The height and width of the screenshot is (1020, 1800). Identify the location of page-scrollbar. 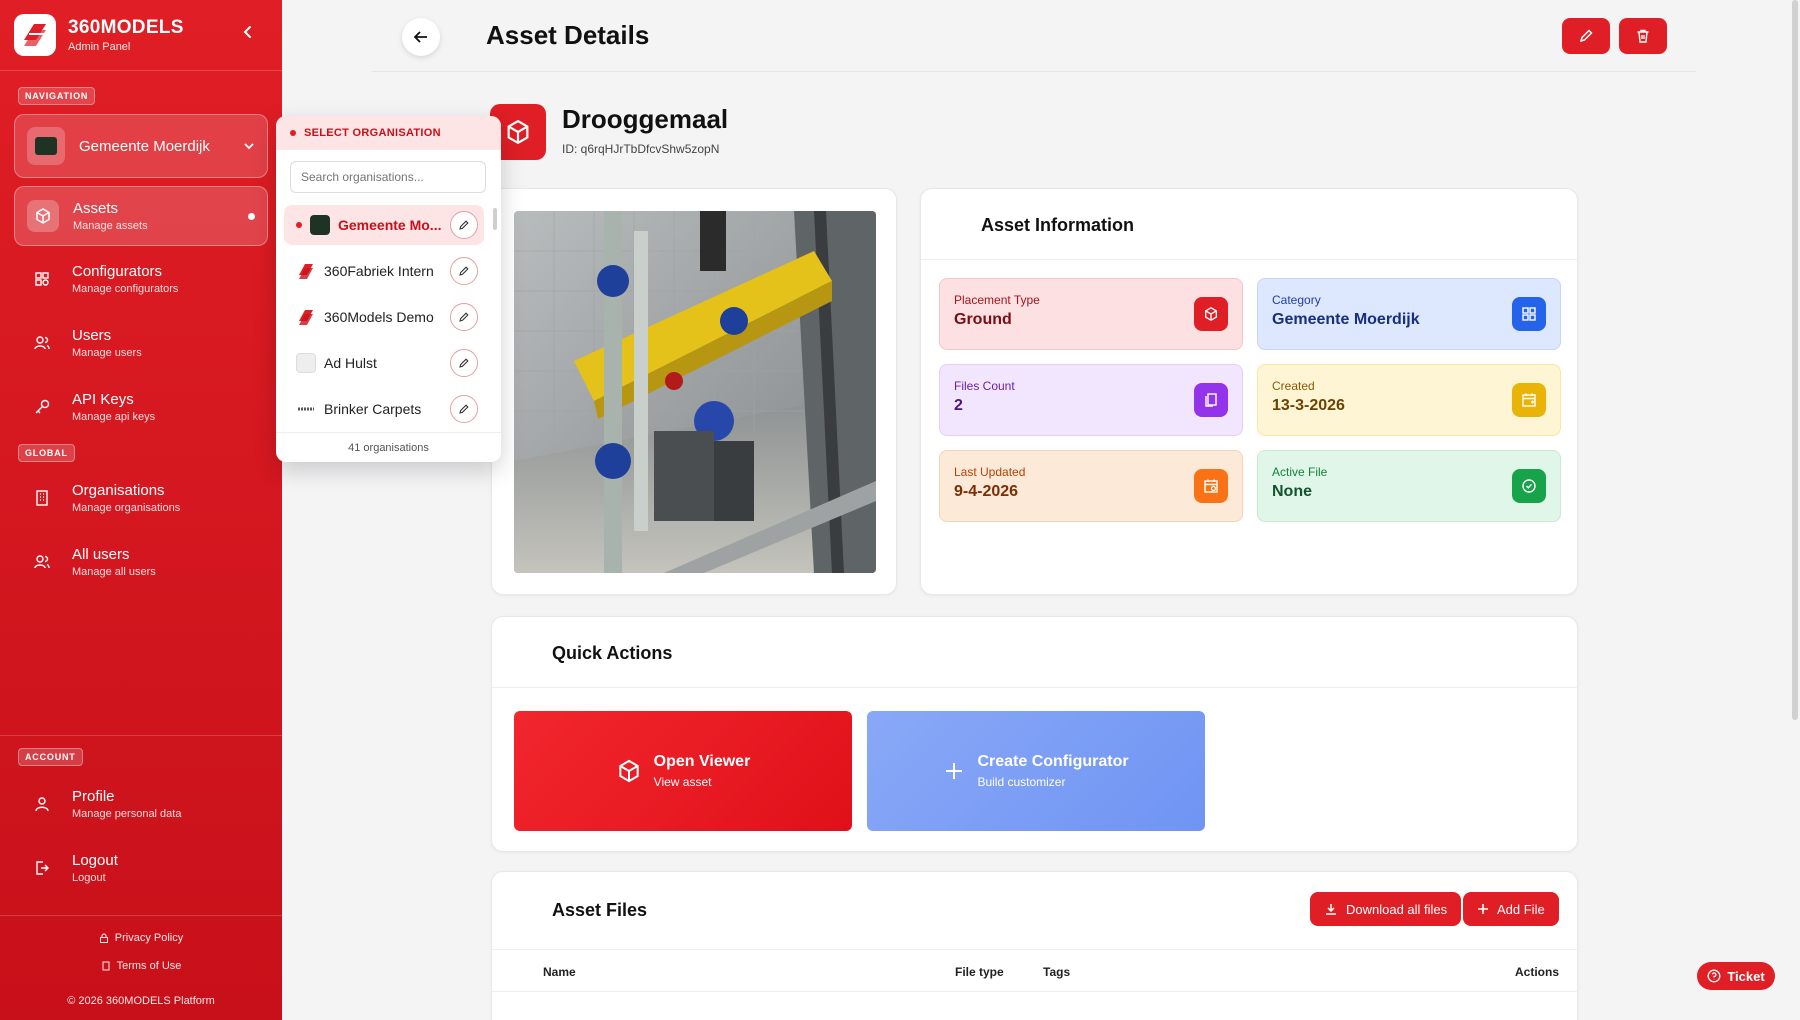
(1795, 360).